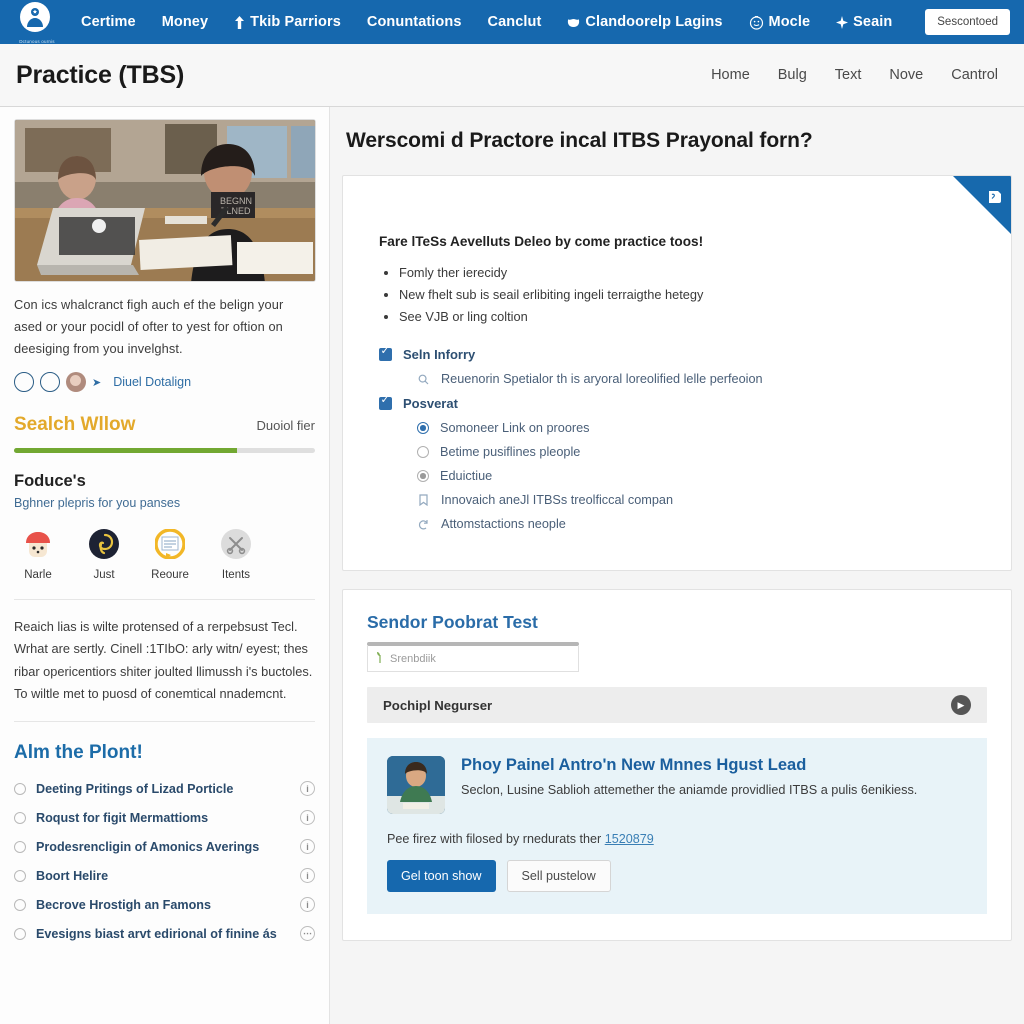 The height and width of the screenshot is (1024, 1024). I want to click on list-item: Prodesrencligin of Amonics Averings i, so click(164, 846).